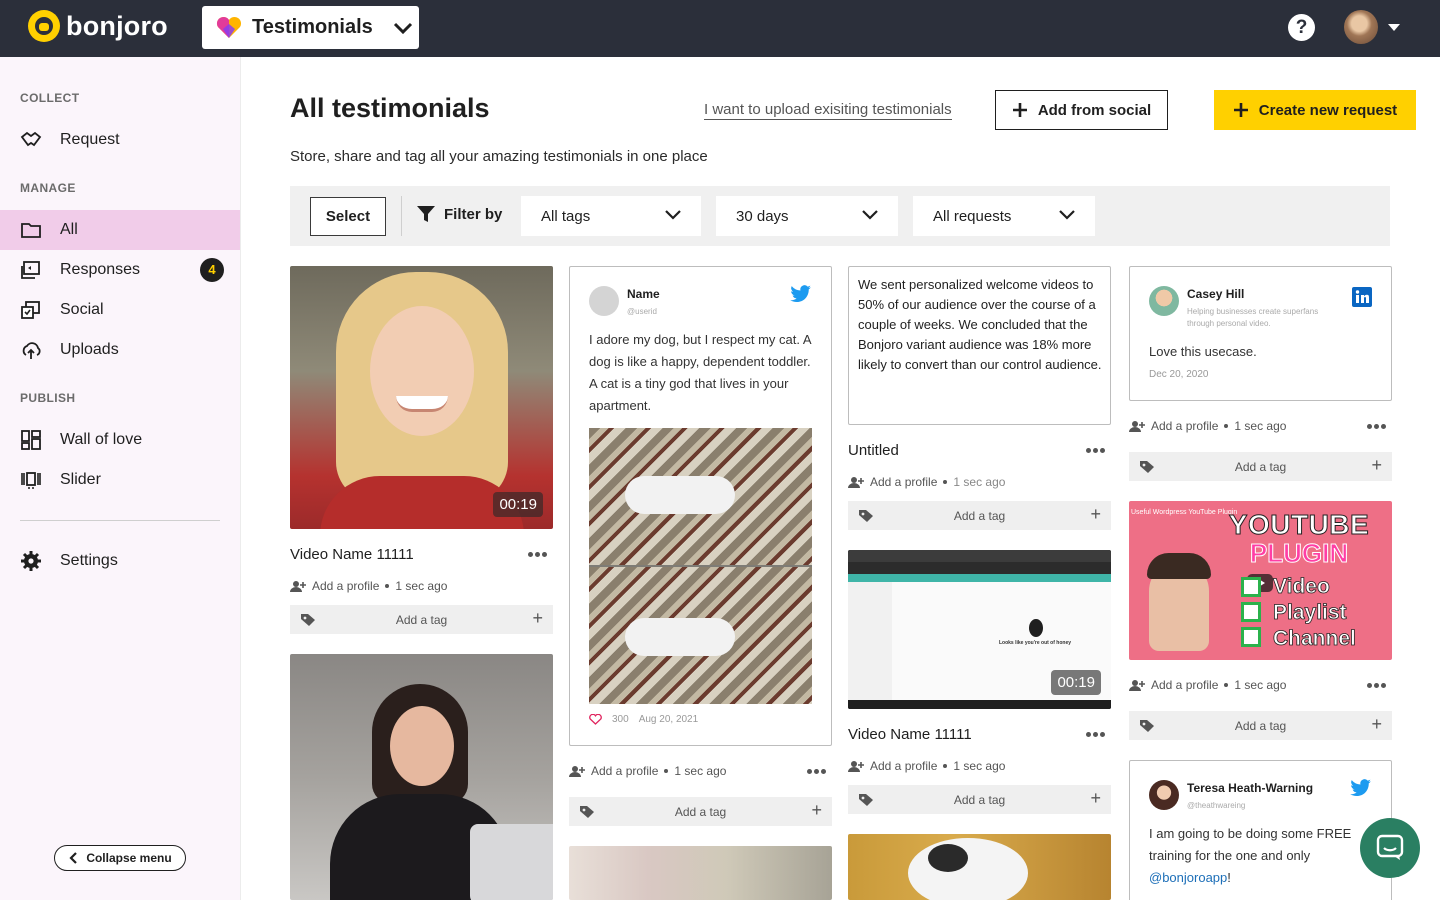 The width and height of the screenshot is (1440, 900). What do you see at coordinates (807, 216) in the screenshot?
I see `days-dropdown: 30 days` at bounding box center [807, 216].